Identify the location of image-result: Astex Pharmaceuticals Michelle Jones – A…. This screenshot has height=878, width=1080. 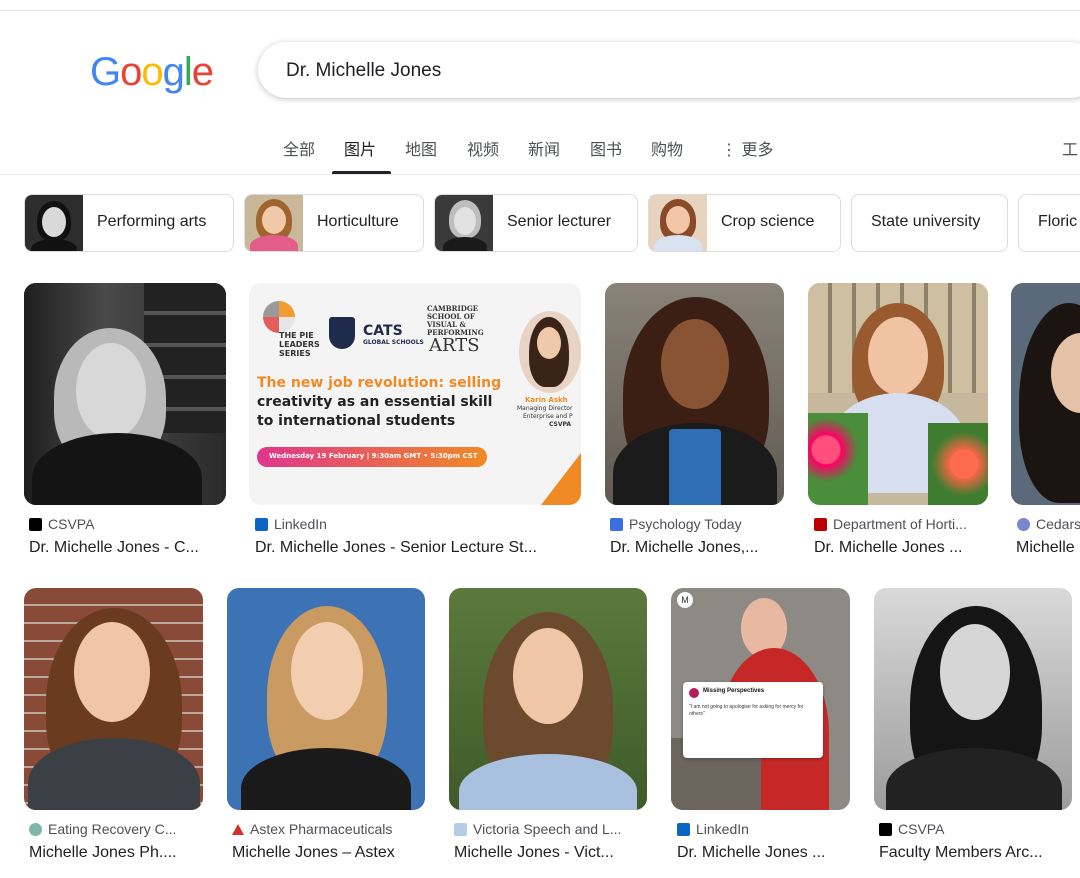
(326, 730).